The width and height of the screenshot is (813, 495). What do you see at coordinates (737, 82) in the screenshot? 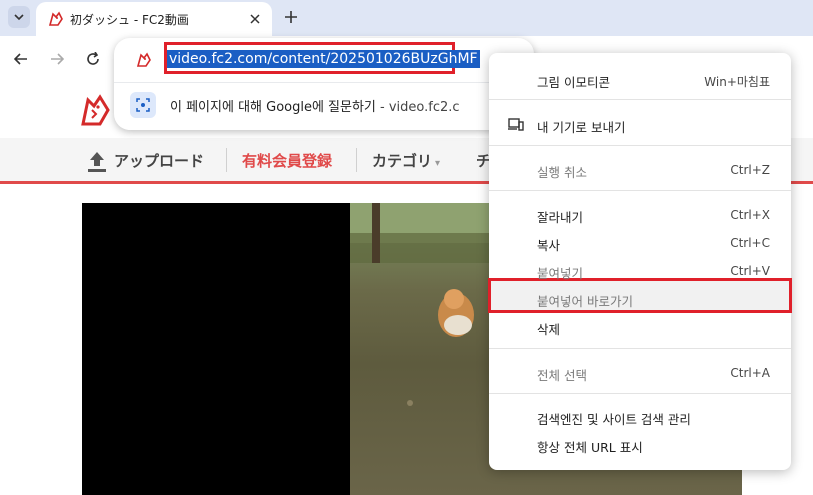
I see `menu-shortcut: Win+마침표` at bounding box center [737, 82].